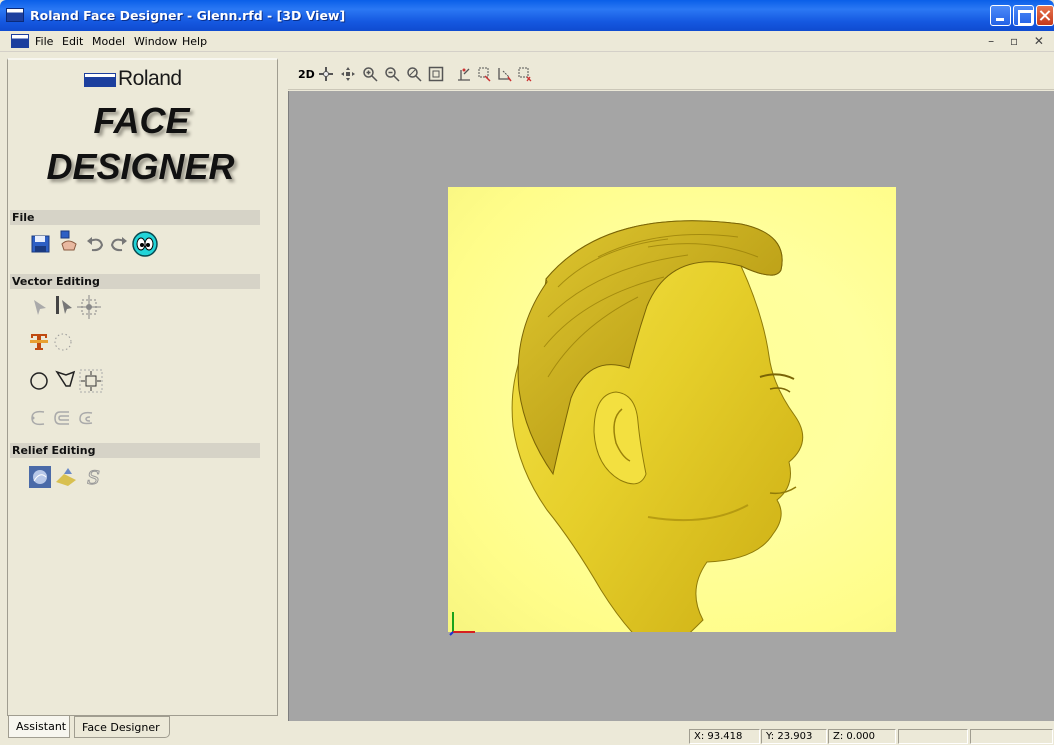  Describe the element at coordinates (40, 477) in the screenshot. I see `relief-sculpt-icon` at that location.